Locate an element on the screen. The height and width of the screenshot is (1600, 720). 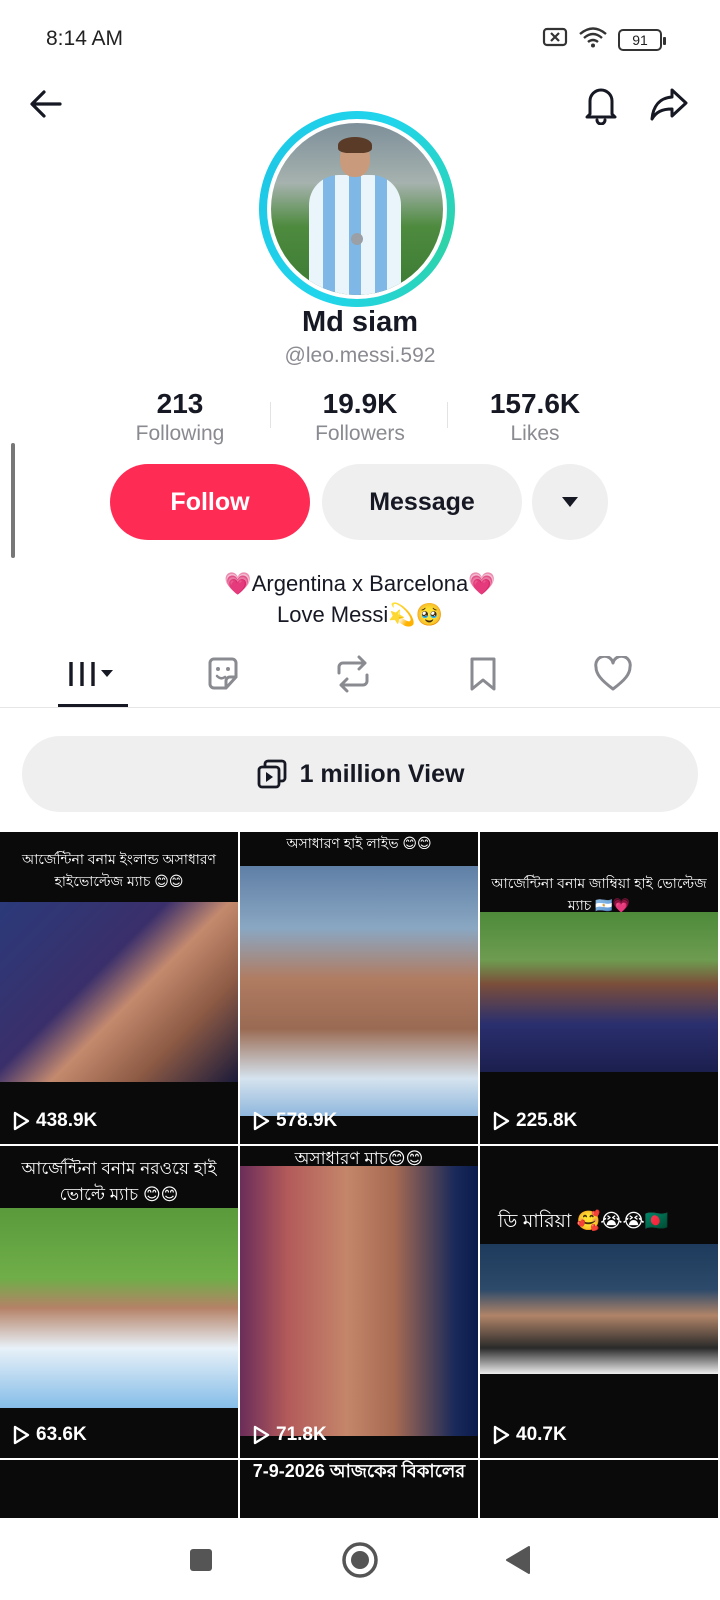
display-name: Md siam is located at coordinates (360, 322).